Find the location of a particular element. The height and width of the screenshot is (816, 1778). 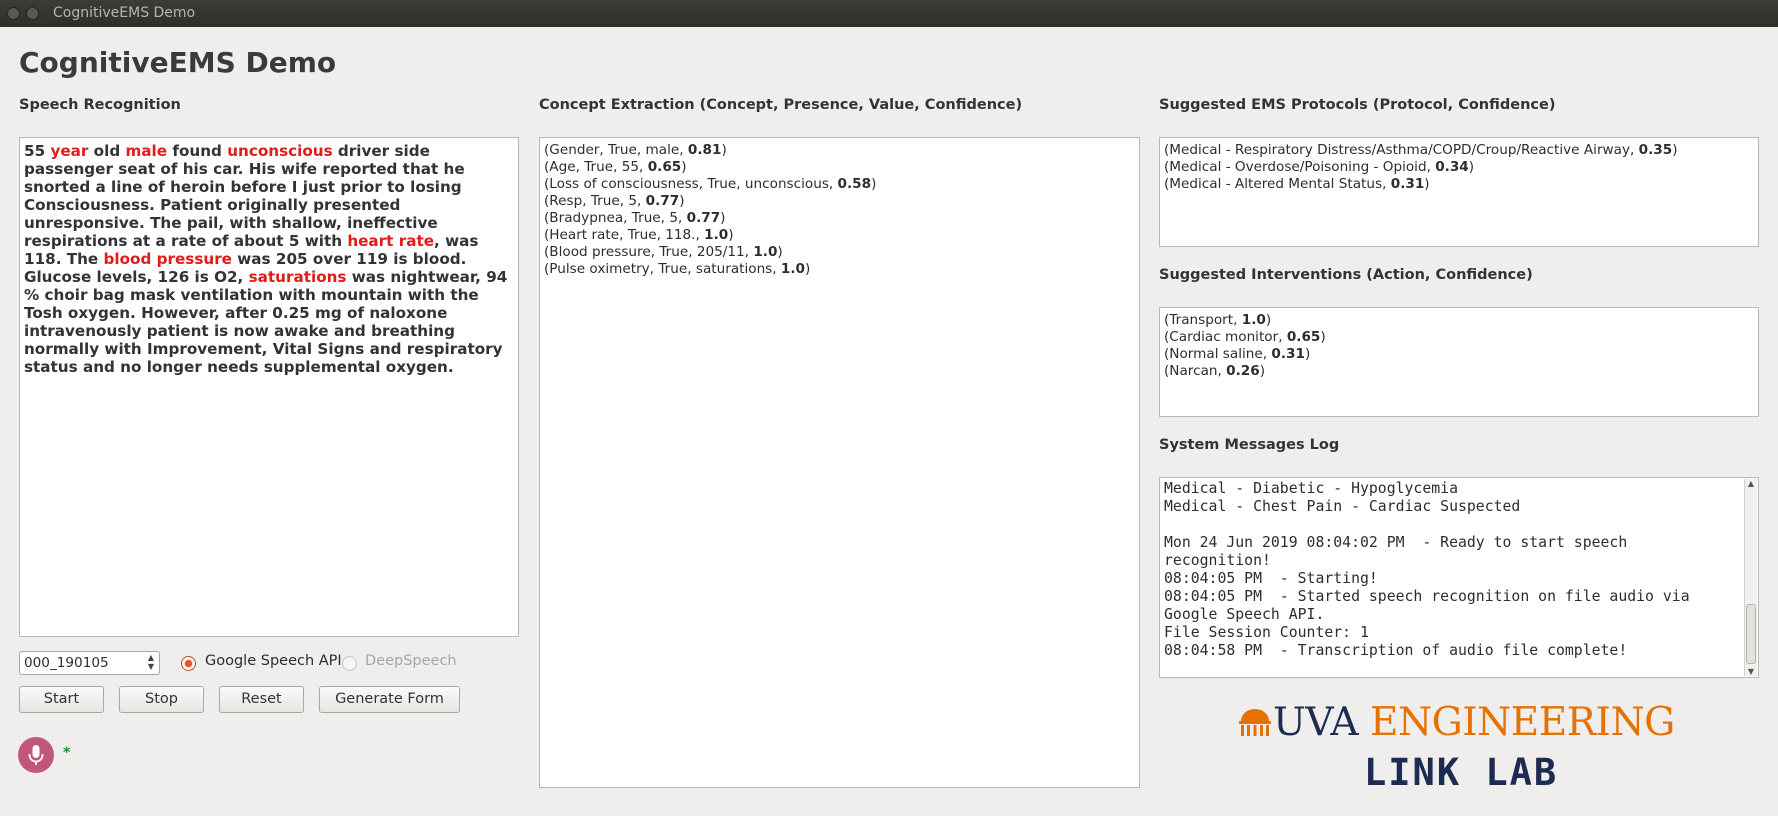

concept-row: (Pulse oximetry, True, saturations, 1.0) is located at coordinates (677, 269).